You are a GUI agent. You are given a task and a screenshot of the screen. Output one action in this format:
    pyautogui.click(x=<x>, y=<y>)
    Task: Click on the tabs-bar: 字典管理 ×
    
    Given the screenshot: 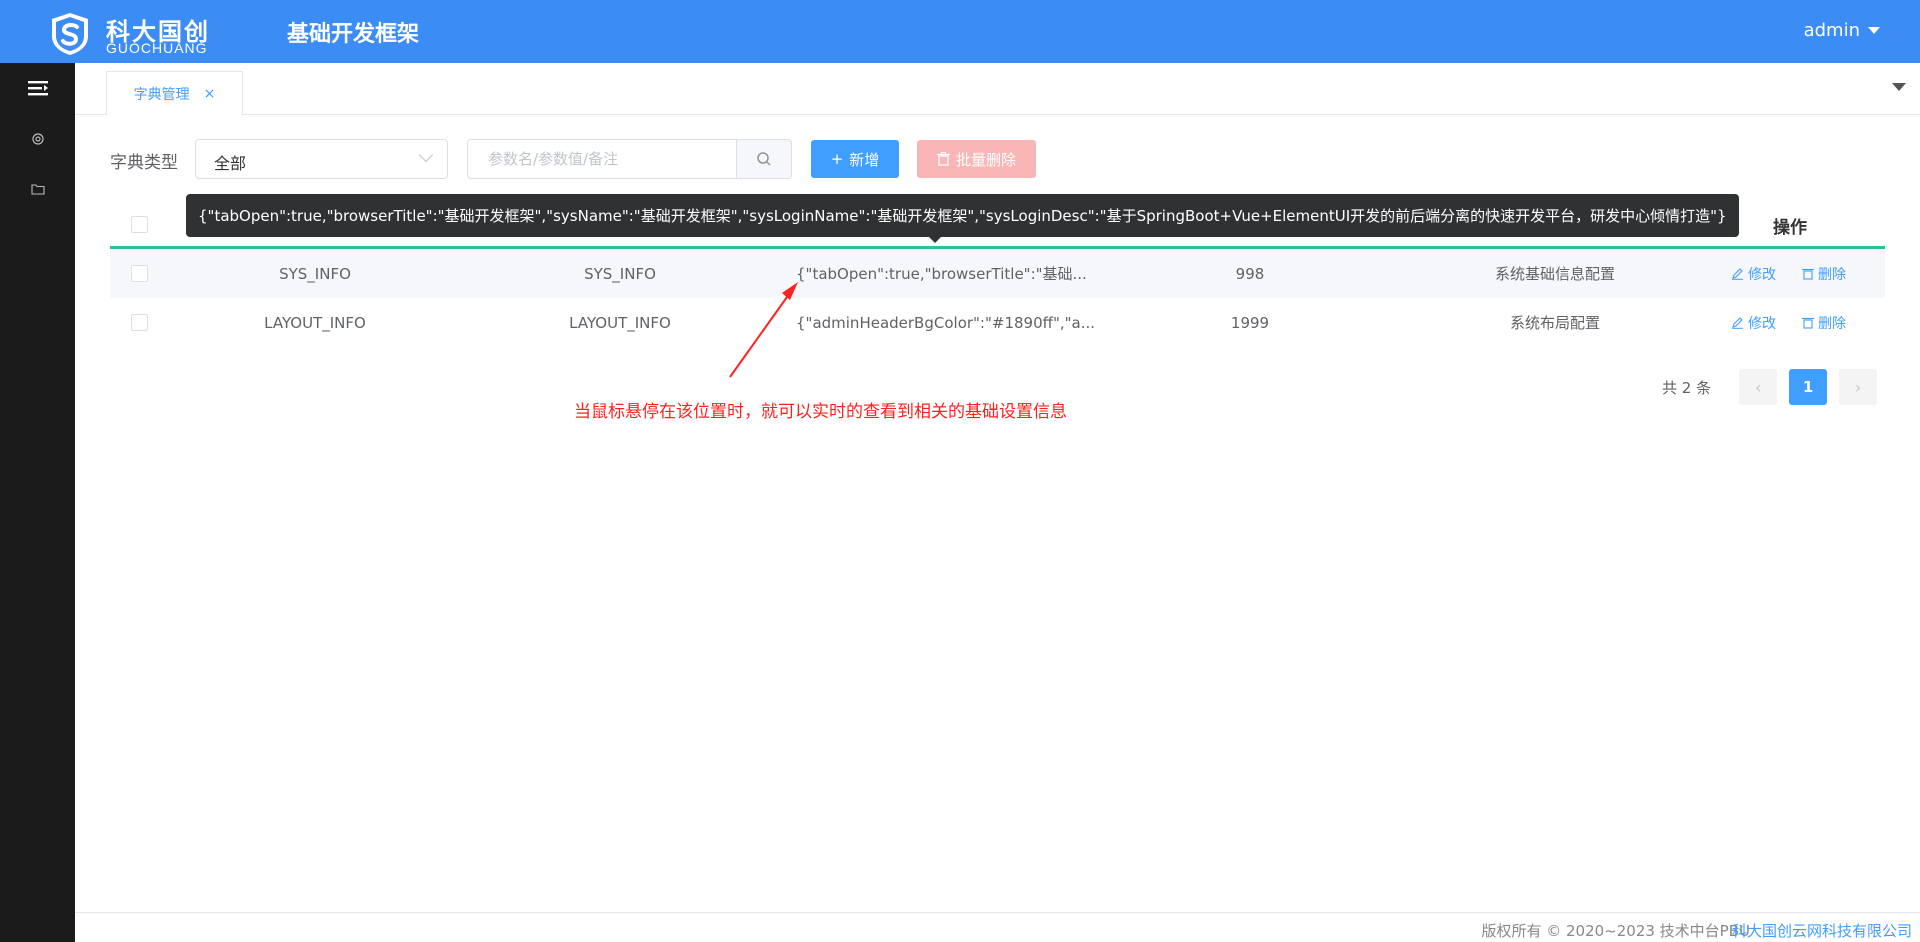 What is the action you would take?
    pyautogui.click(x=997, y=89)
    